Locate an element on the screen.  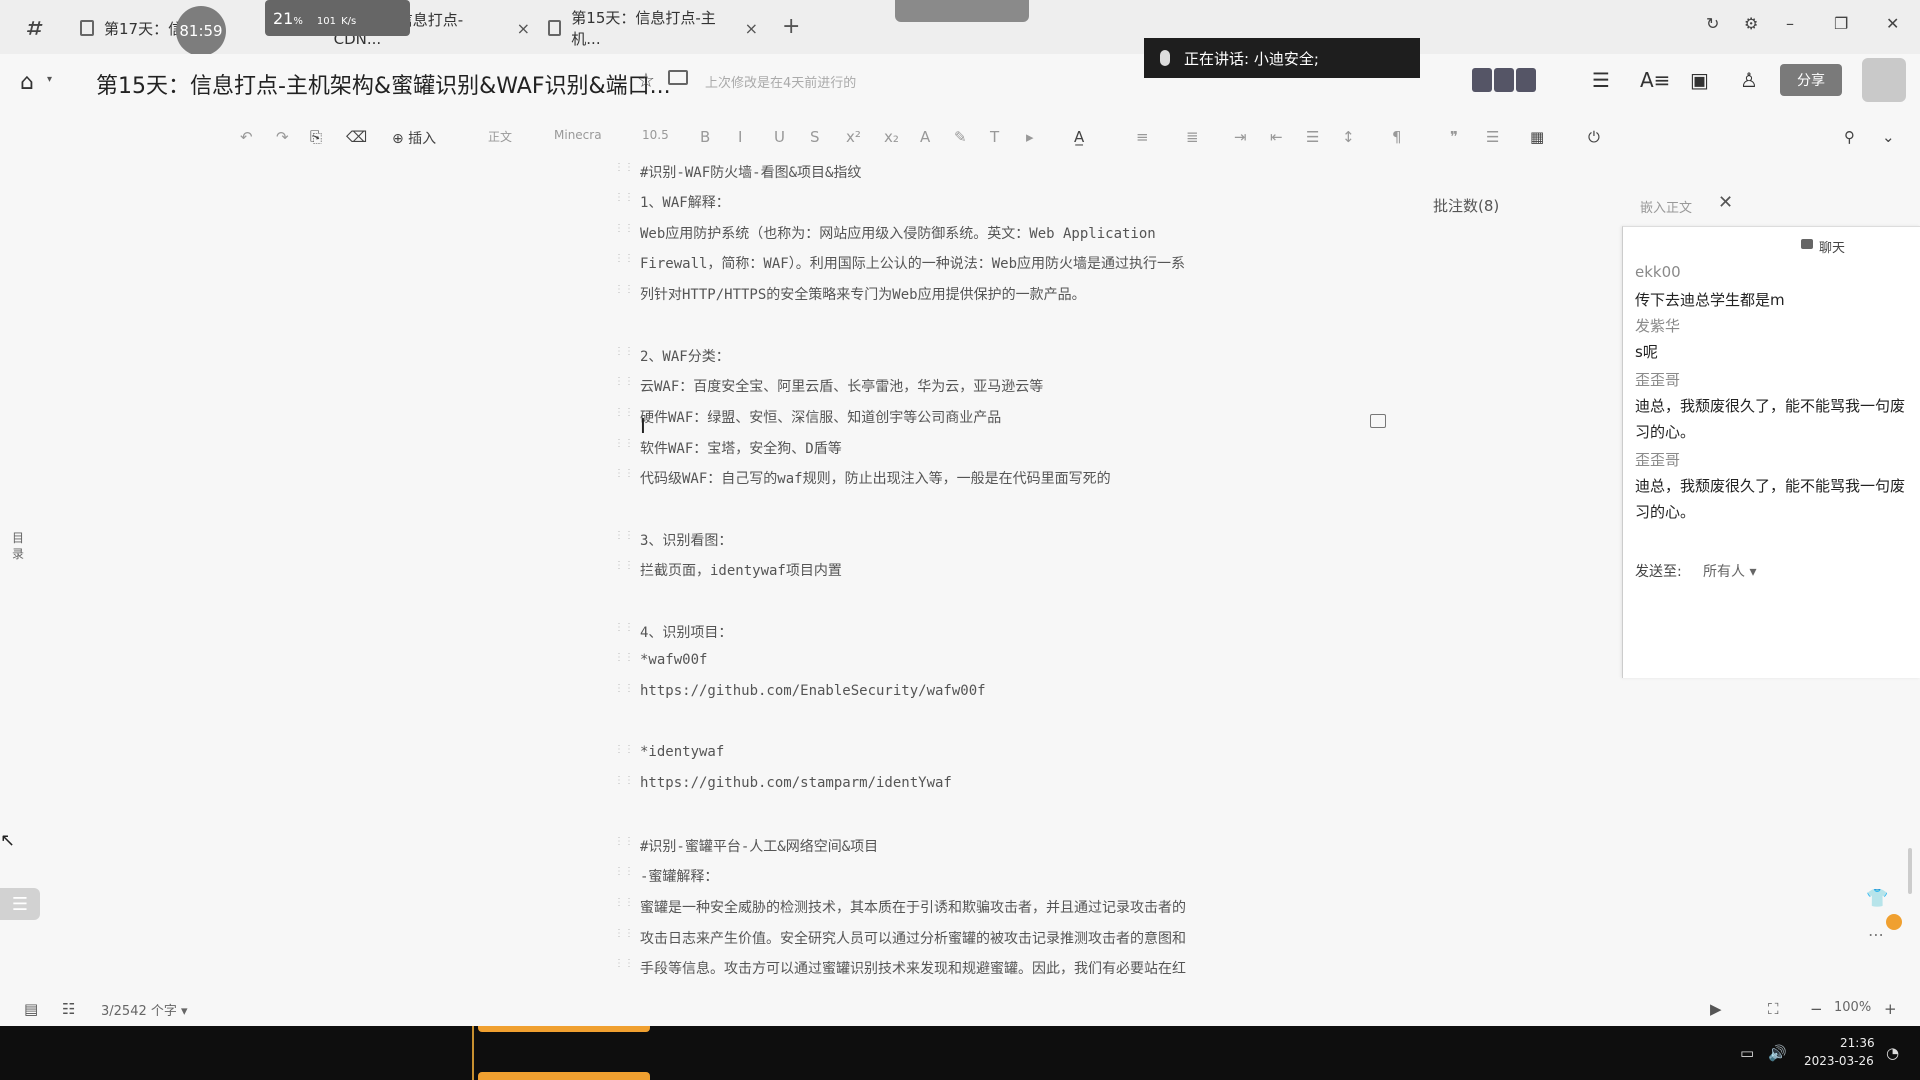
table-icon: ▦ is located at coordinates (1537, 137).